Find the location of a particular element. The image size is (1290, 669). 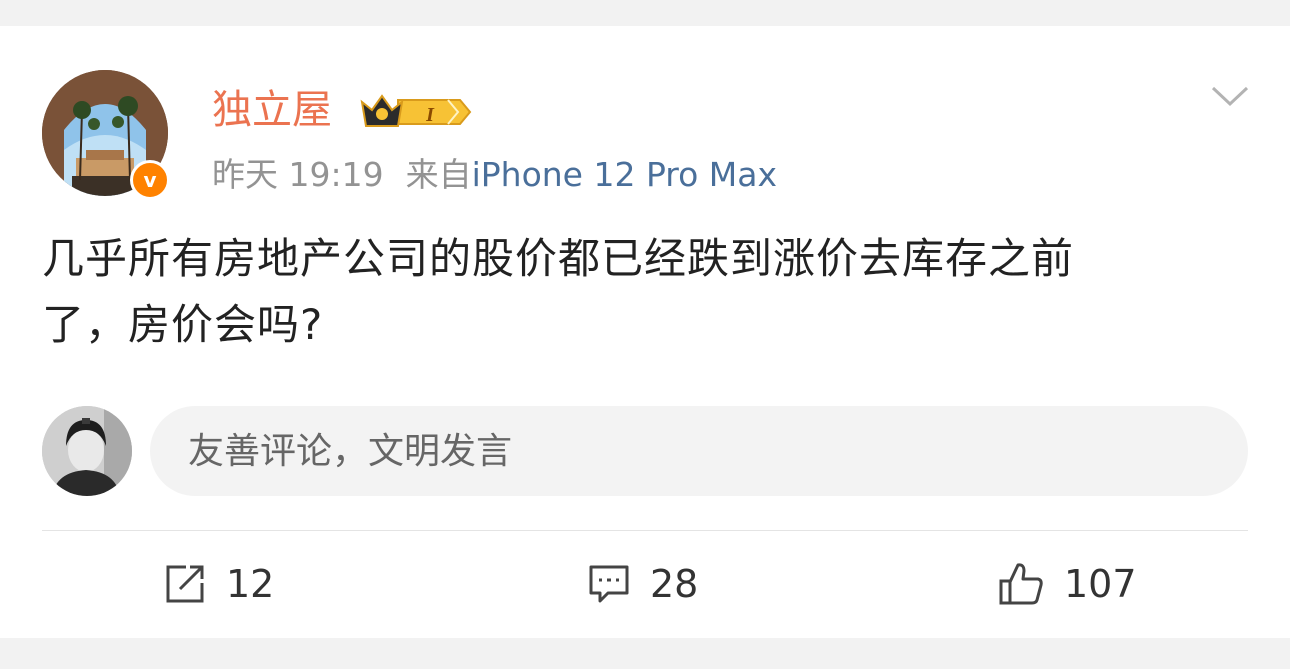

post-meta: 昨天 19:19 来自iPhone 12 Pro Max is located at coordinates (494, 175).